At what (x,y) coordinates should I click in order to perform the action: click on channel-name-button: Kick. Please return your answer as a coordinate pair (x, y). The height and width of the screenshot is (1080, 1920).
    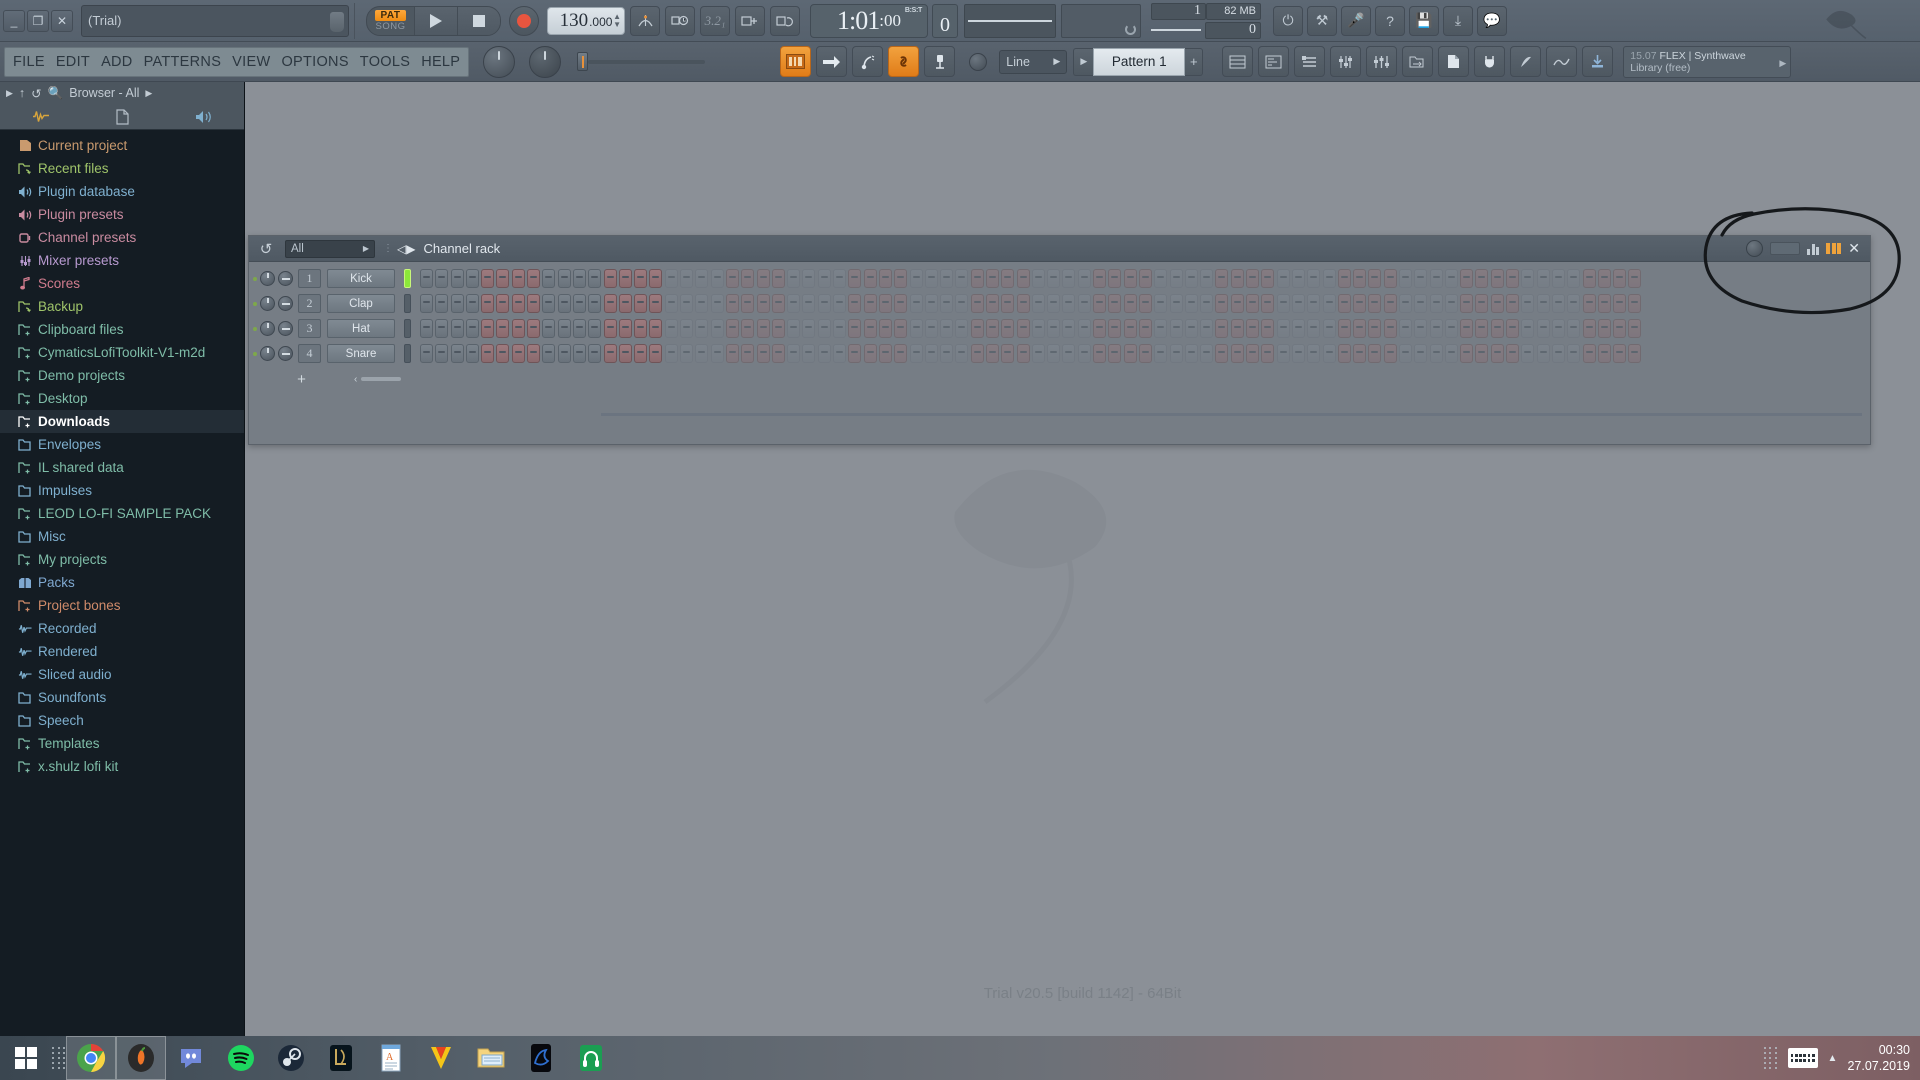
    Looking at the image, I should click on (361, 278).